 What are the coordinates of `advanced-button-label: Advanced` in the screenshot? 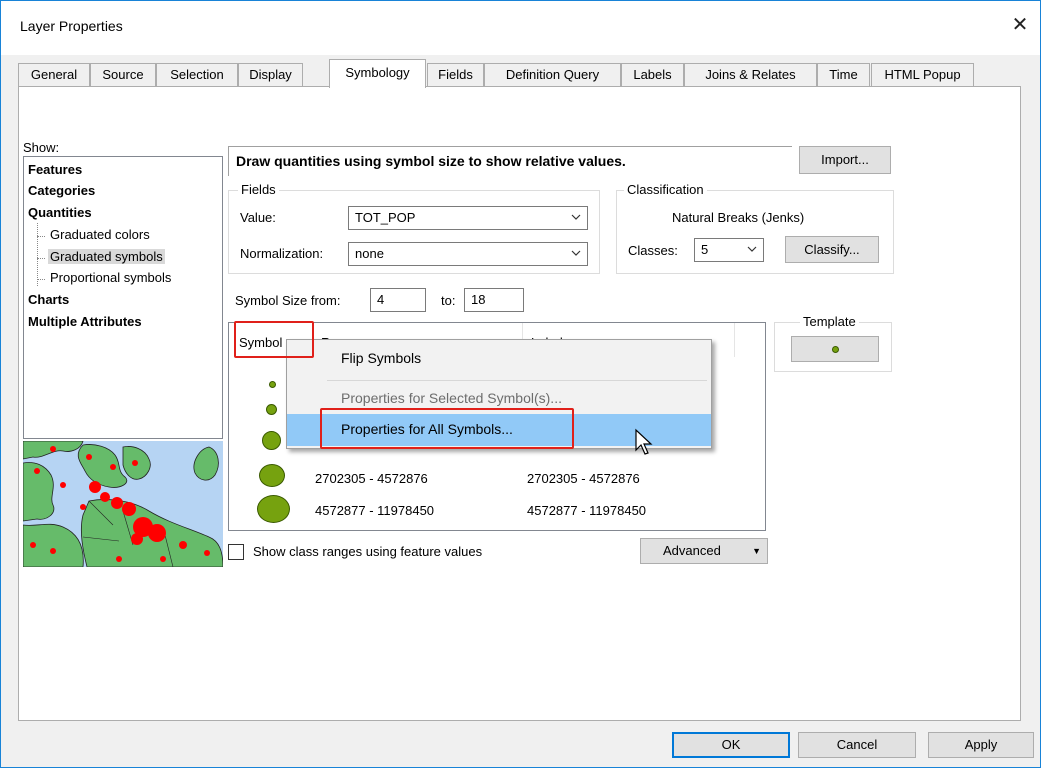 It's located at (692, 550).